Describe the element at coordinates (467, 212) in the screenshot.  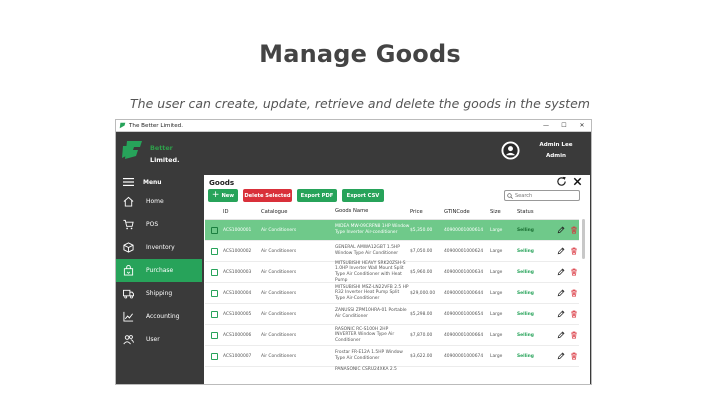
I see `column-header-gtin: GTINCode` at that location.